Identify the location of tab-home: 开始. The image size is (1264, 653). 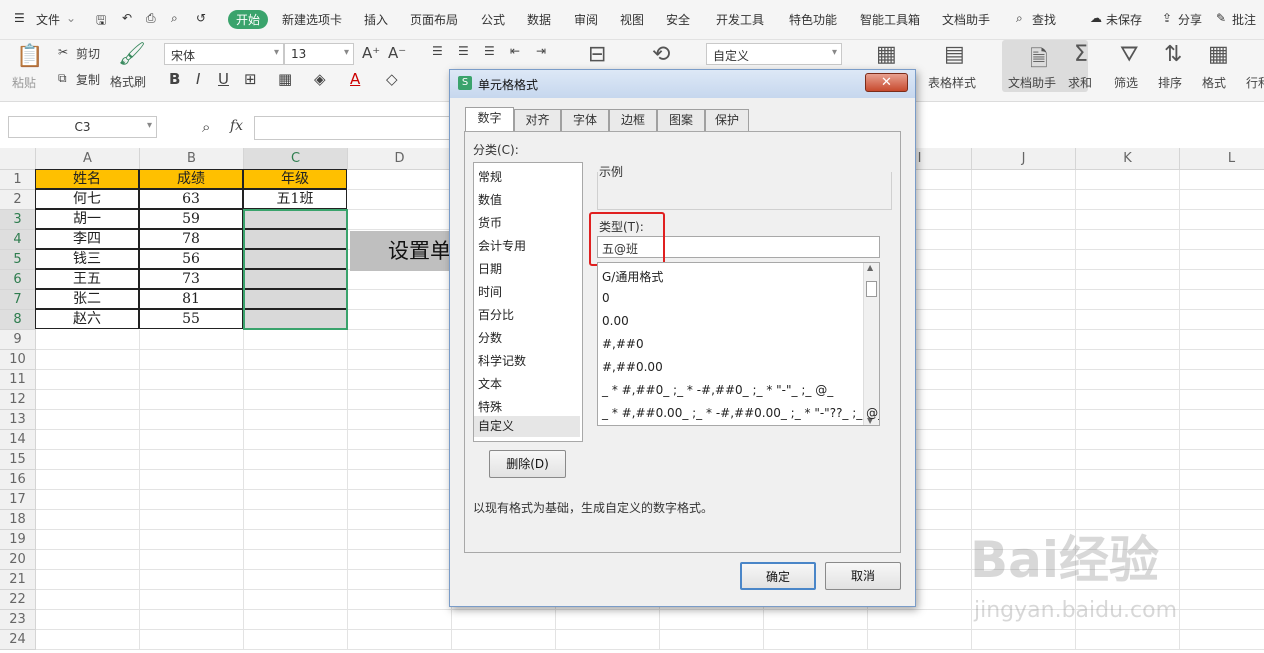
(248, 19).